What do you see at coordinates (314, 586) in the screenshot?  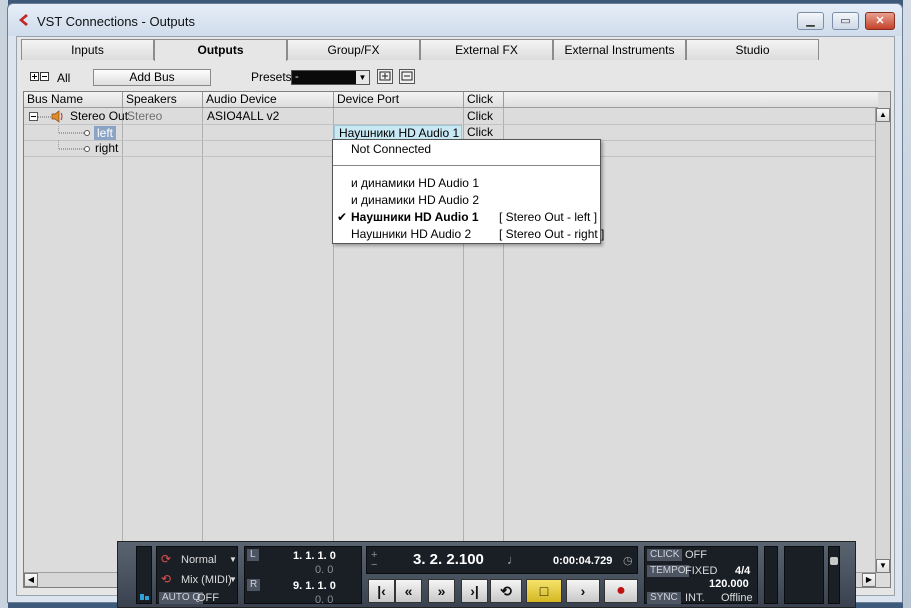 I see `right-locator-value: 9. 1. 1. 0` at bounding box center [314, 586].